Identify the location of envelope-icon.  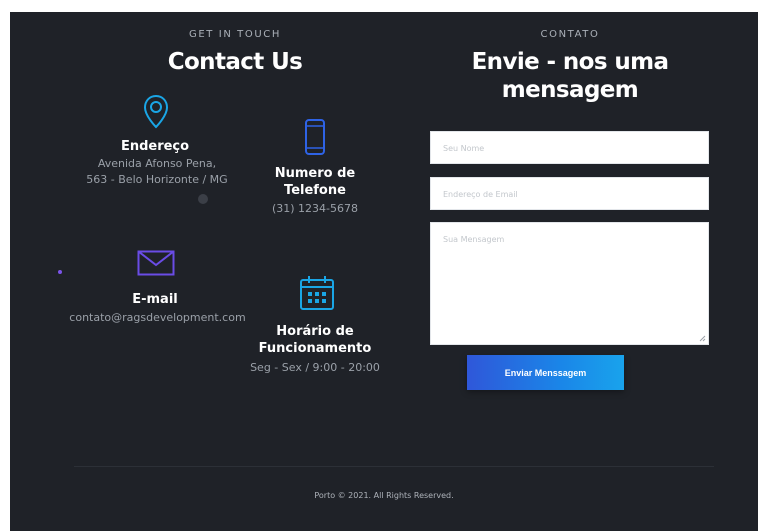
(156, 263).